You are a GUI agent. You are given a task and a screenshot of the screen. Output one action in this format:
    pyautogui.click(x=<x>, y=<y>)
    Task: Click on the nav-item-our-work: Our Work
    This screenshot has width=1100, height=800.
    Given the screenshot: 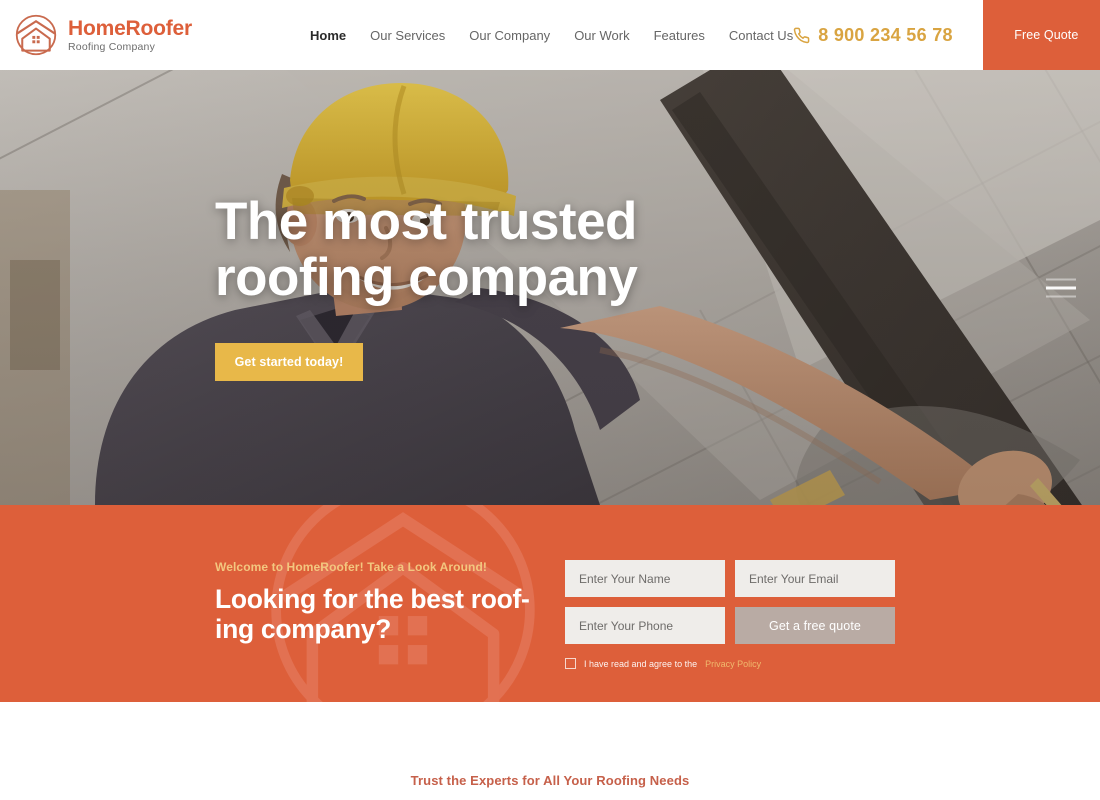 What is the action you would take?
    pyautogui.click(x=601, y=35)
    